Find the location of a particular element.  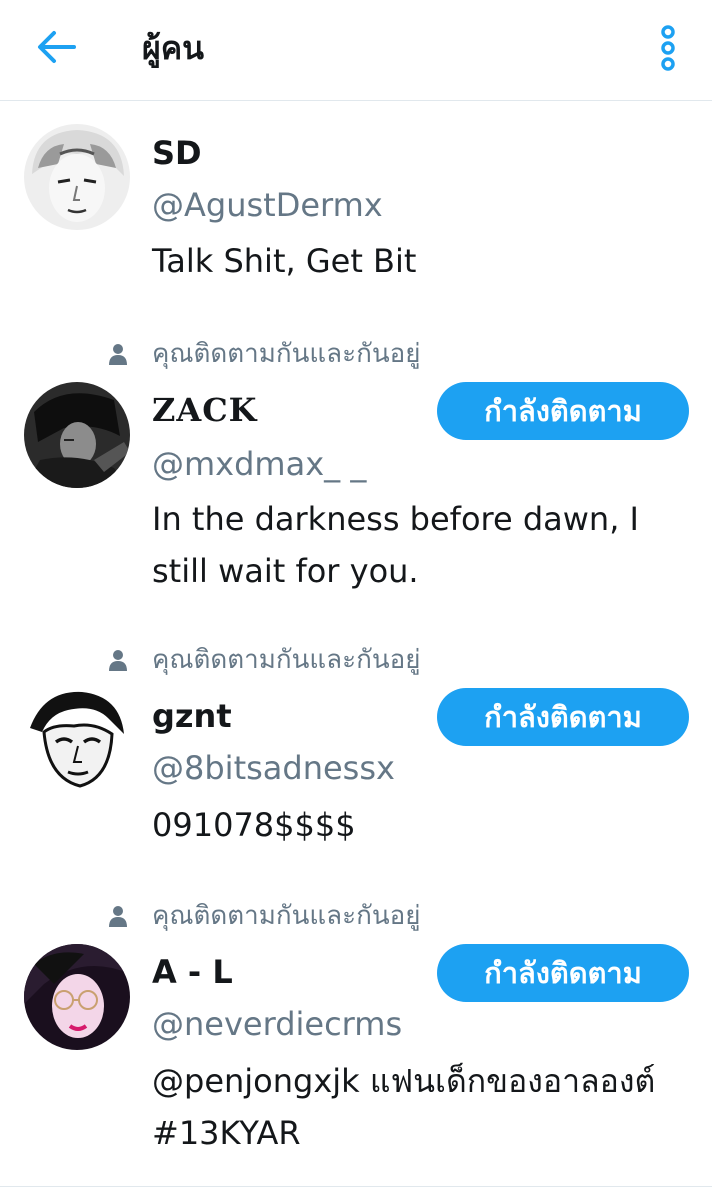

user-name: SD is located at coordinates (177, 153).